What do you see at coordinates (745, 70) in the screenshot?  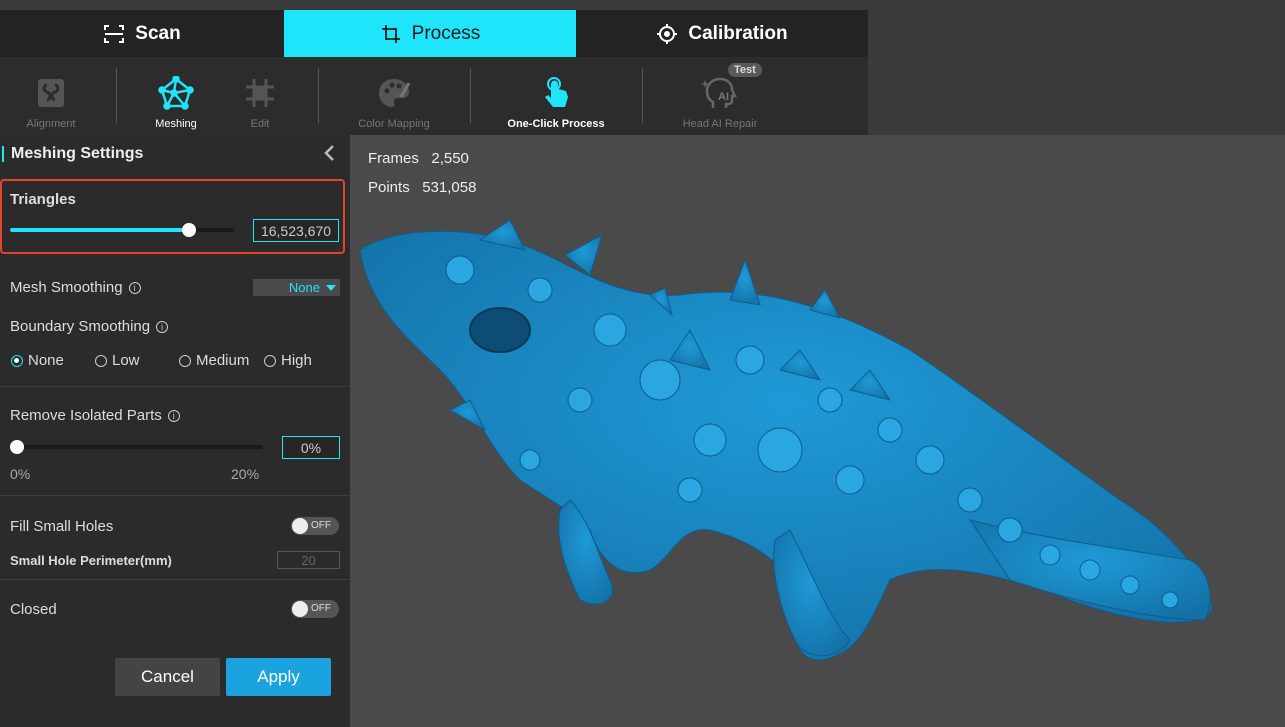 I see `test-badge: Test` at bounding box center [745, 70].